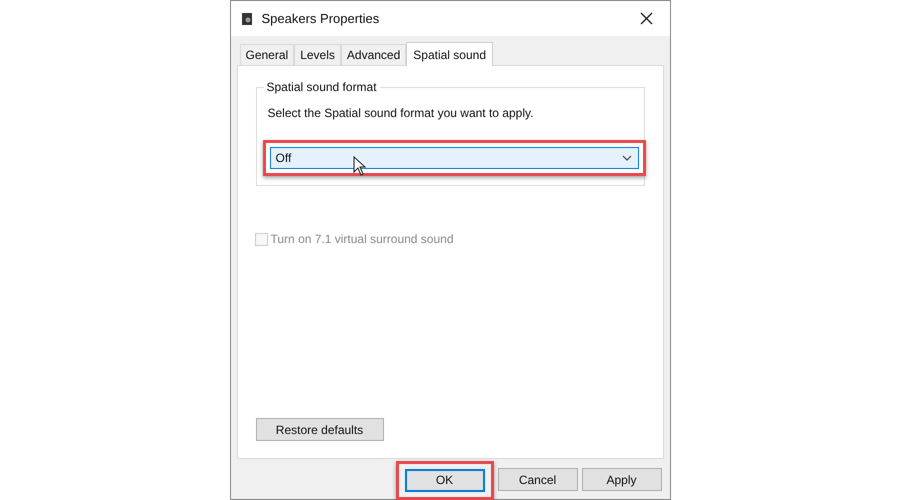  Describe the element at coordinates (622, 479) in the screenshot. I see `dialog-button: Apply` at that location.